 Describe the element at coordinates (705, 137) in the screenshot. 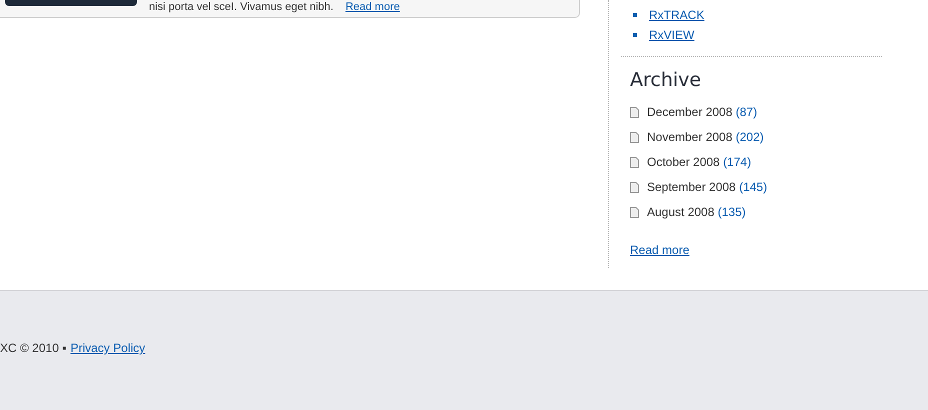

I see `archive-link: November 2008 (202)` at that location.